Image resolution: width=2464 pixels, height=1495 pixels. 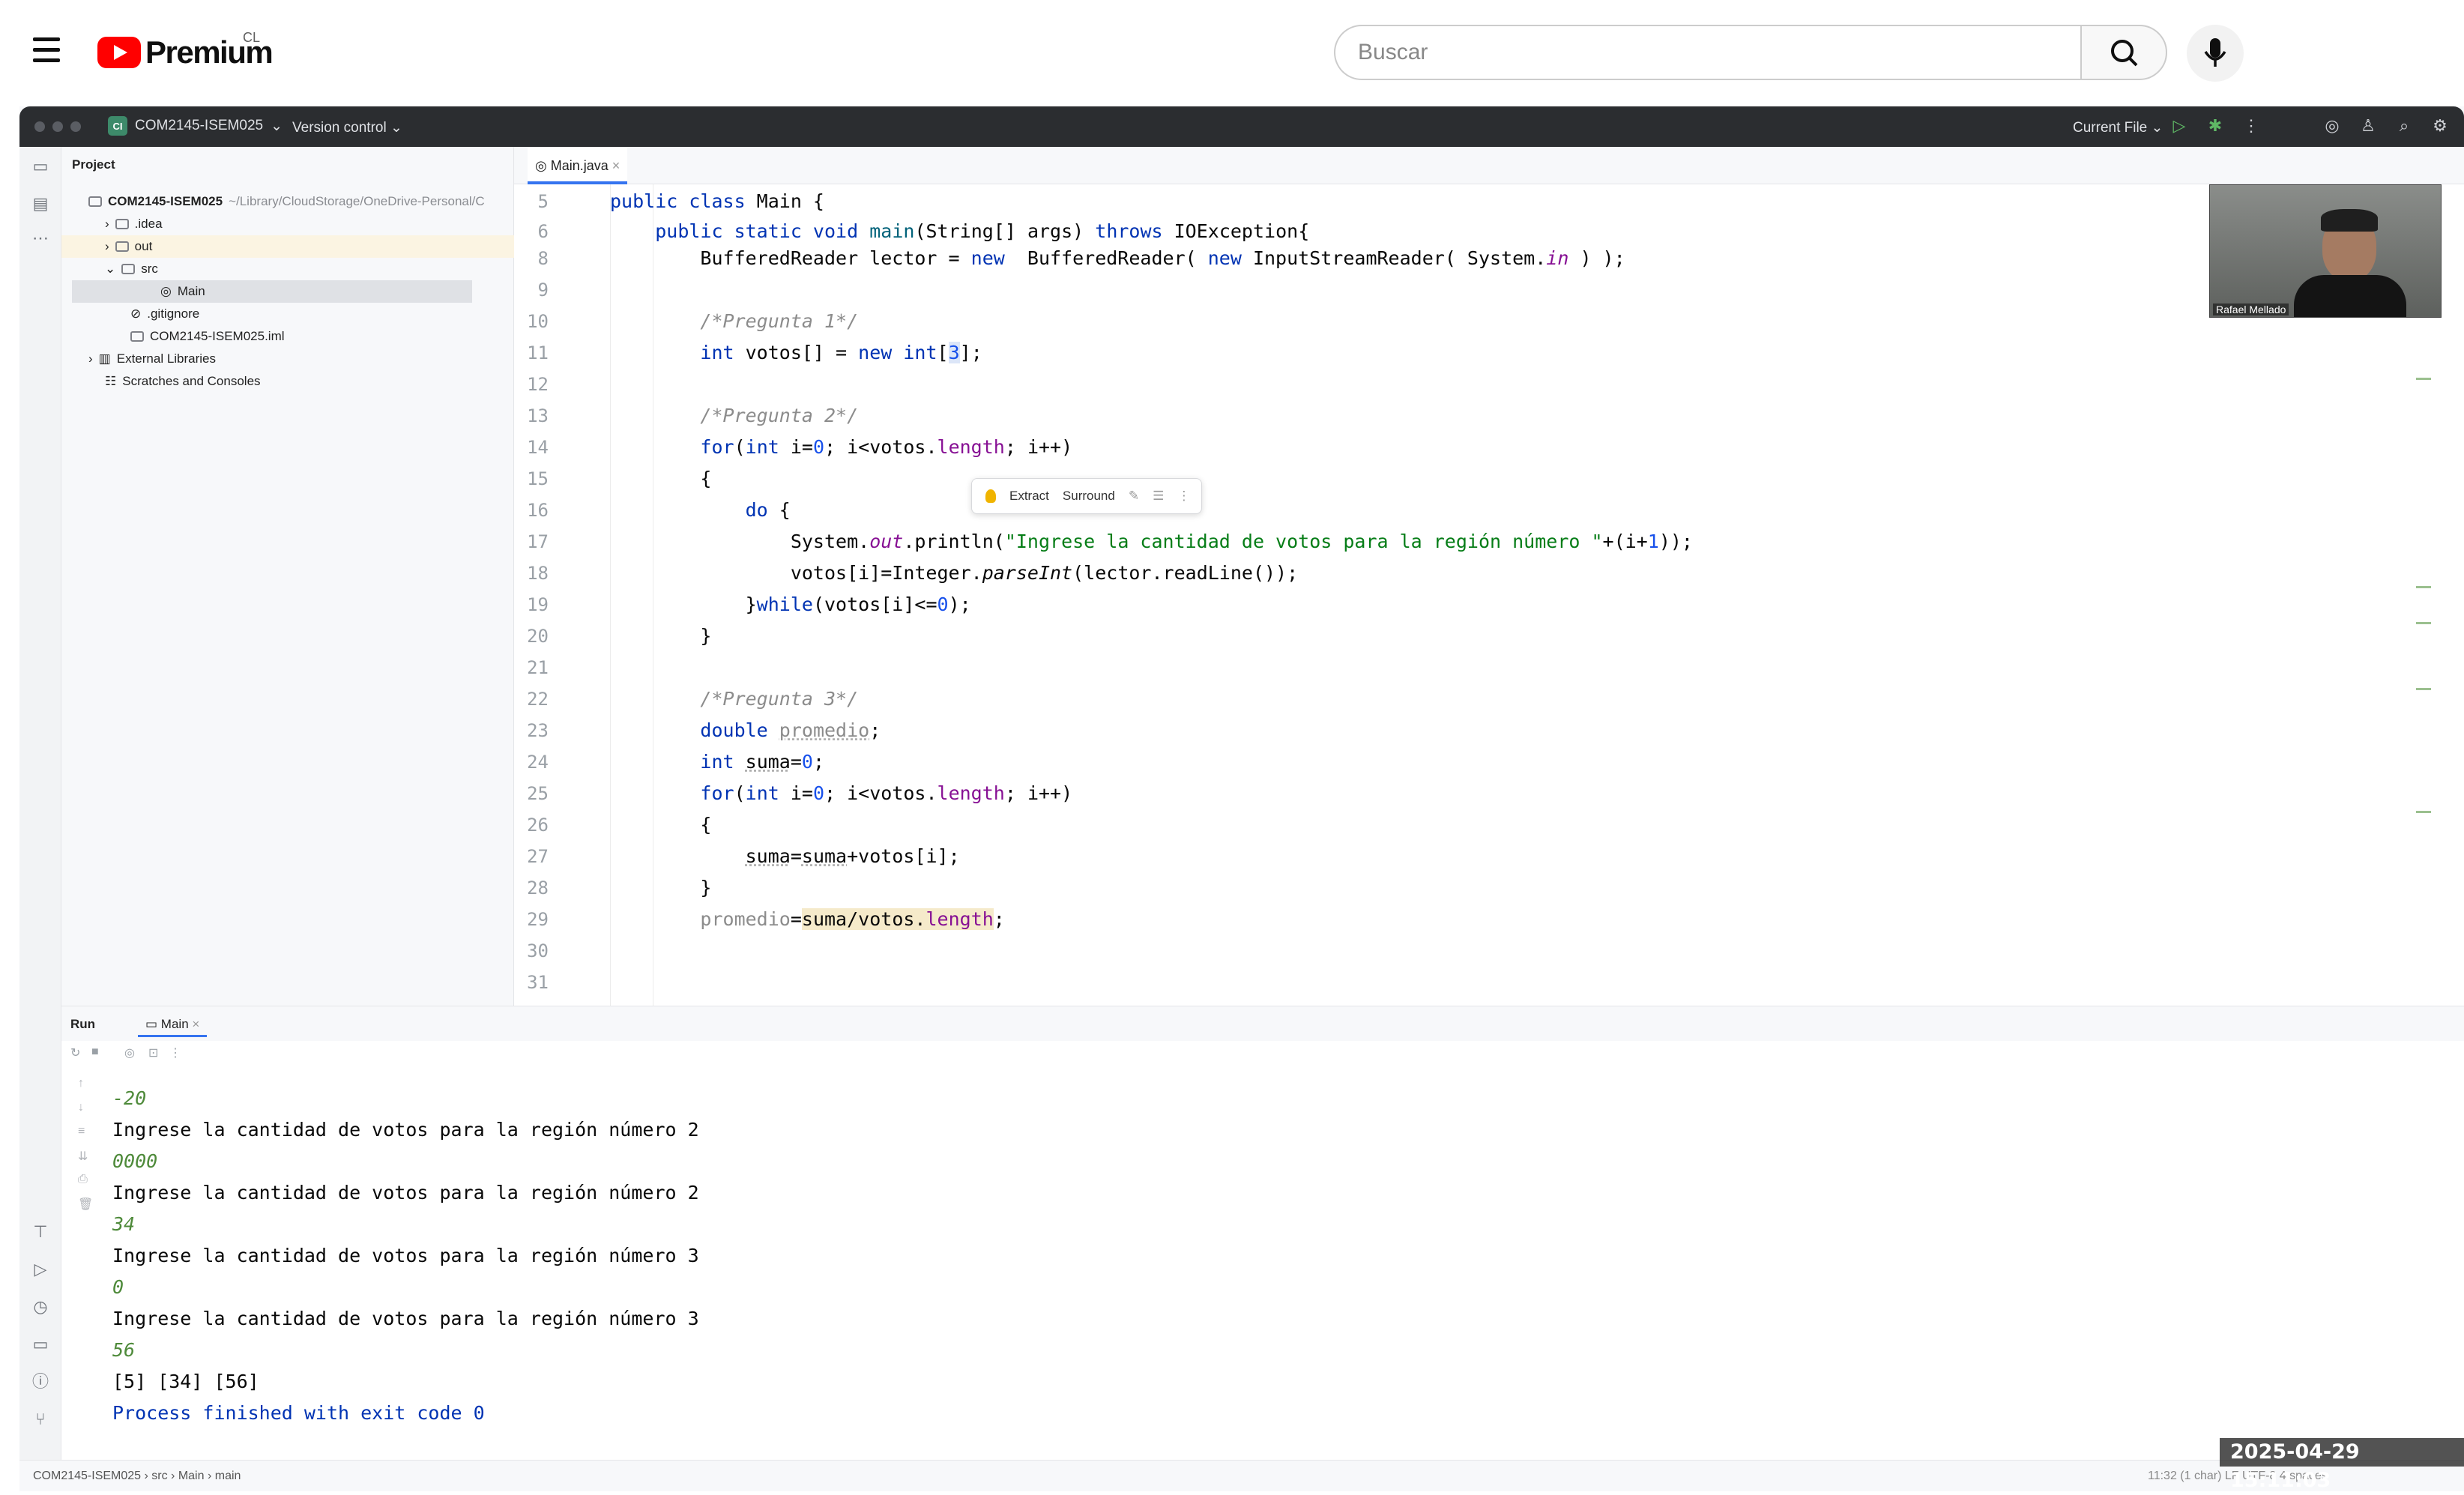 I want to click on console-line: 56, so click(x=124, y=1350).